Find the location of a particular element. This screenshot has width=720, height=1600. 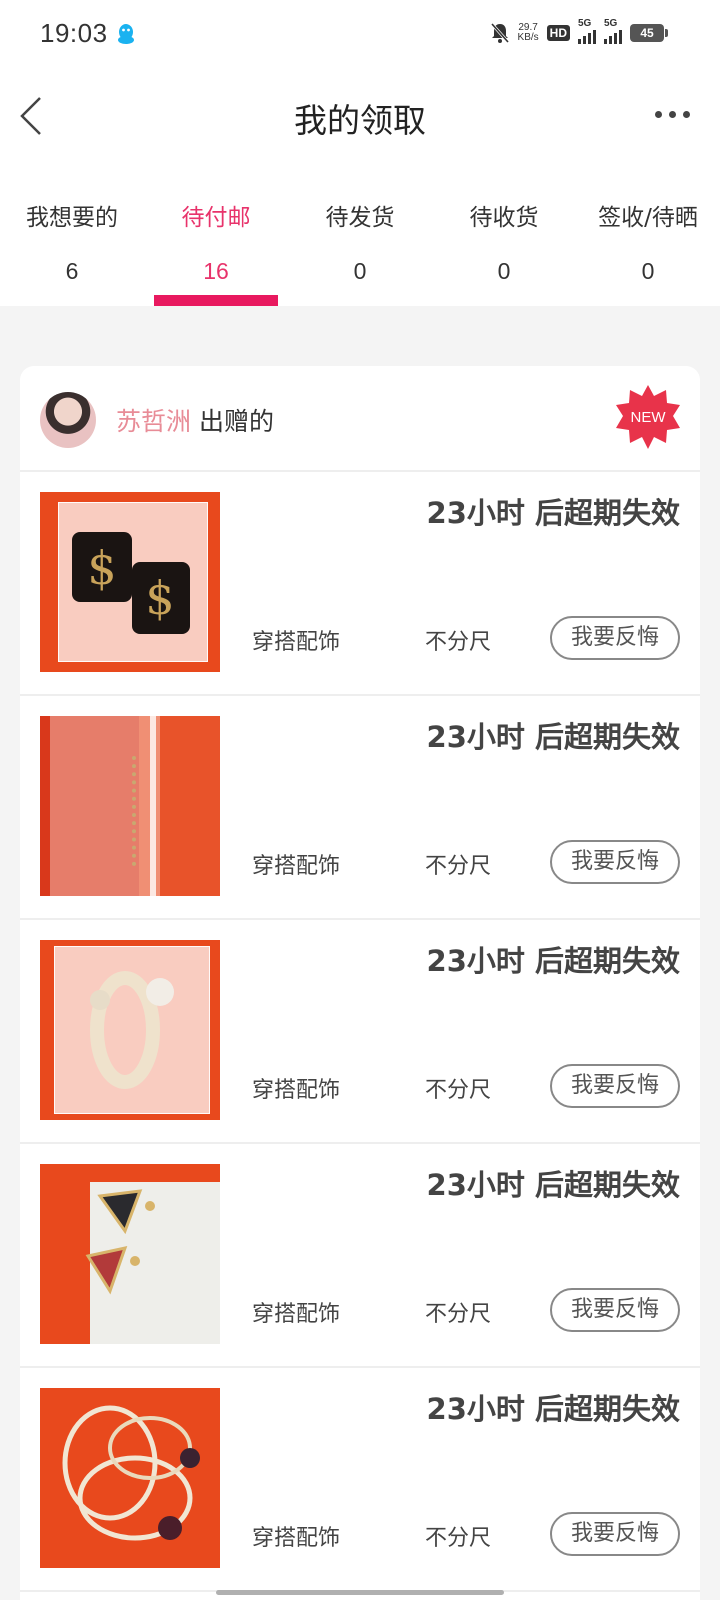

status-bar: 19:03 29.7 KB/s HD 5G 5G 45 is located at coordinates (360, 33).